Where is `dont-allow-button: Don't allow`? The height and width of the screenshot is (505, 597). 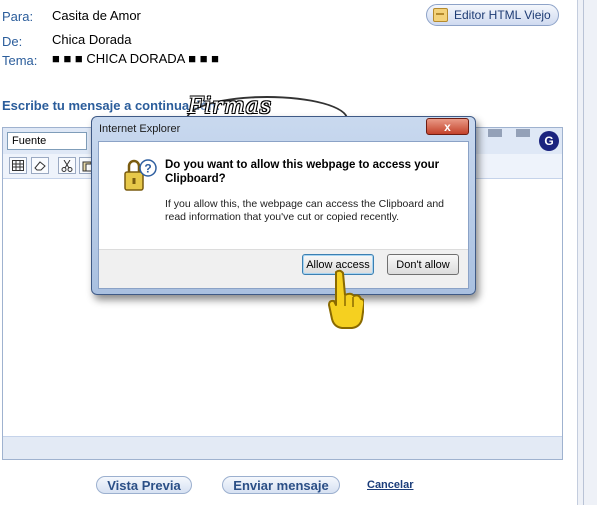 dont-allow-button: Don't allow is located at coordinates (423, 264).